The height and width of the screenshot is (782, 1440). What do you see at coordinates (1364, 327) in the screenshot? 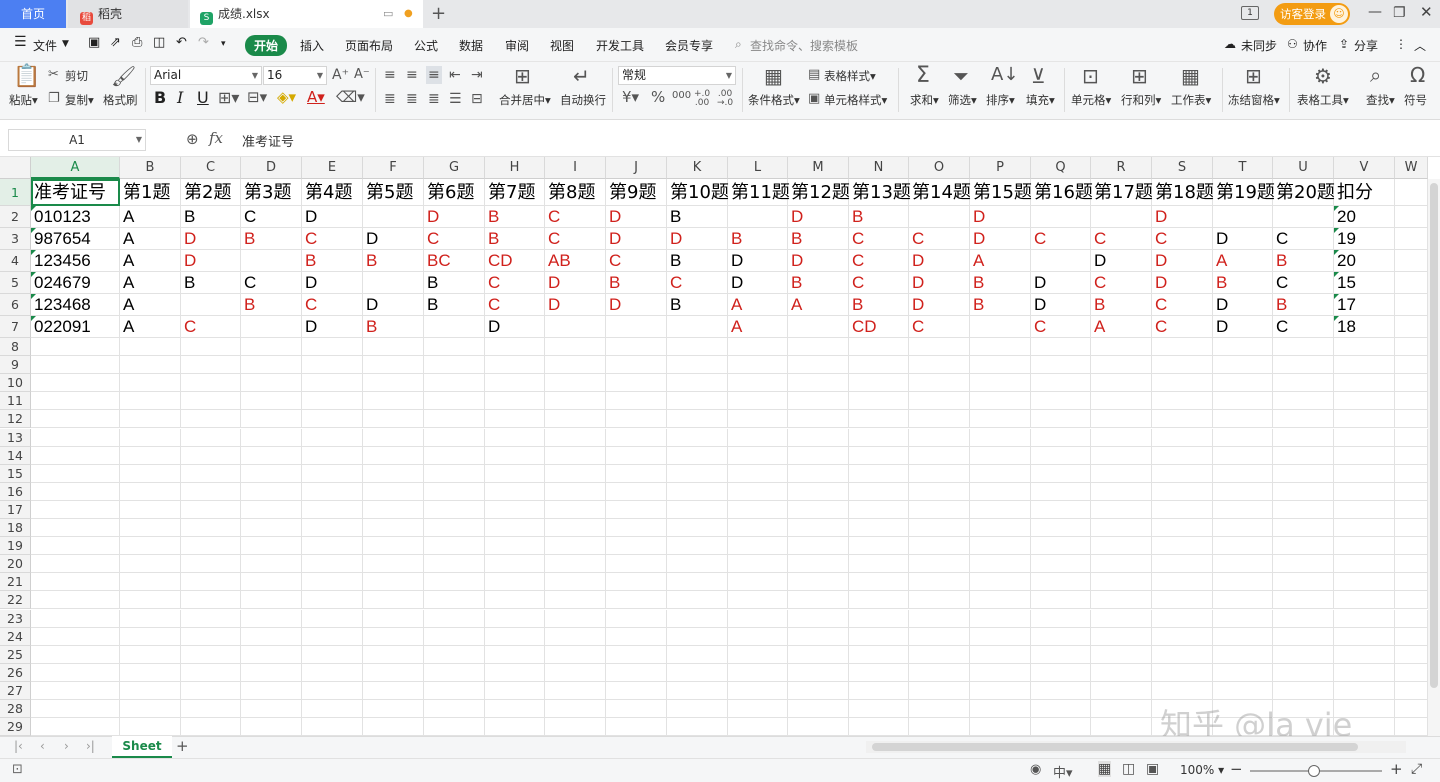
I see `table-cell: 18` at bounding box center [1364, 327].